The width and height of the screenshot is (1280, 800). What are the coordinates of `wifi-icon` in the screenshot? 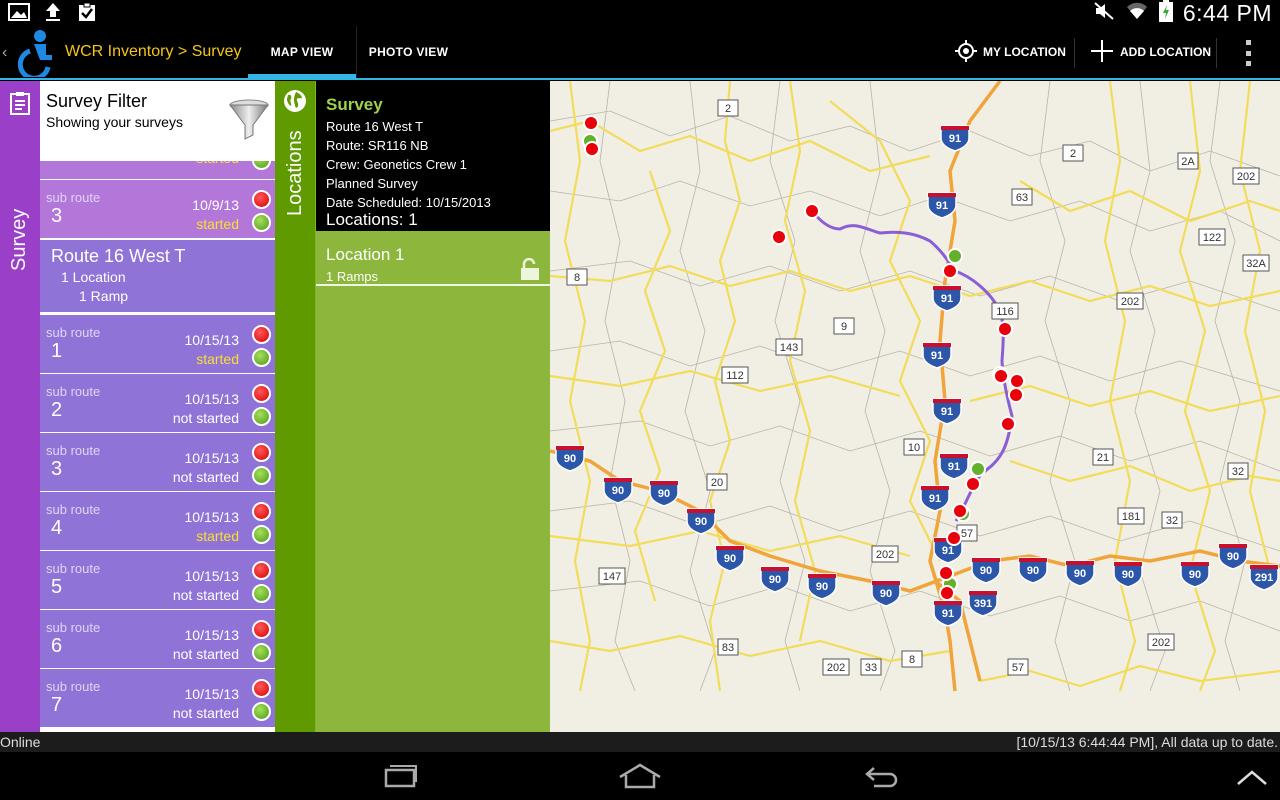 It's located at (1137, 13).